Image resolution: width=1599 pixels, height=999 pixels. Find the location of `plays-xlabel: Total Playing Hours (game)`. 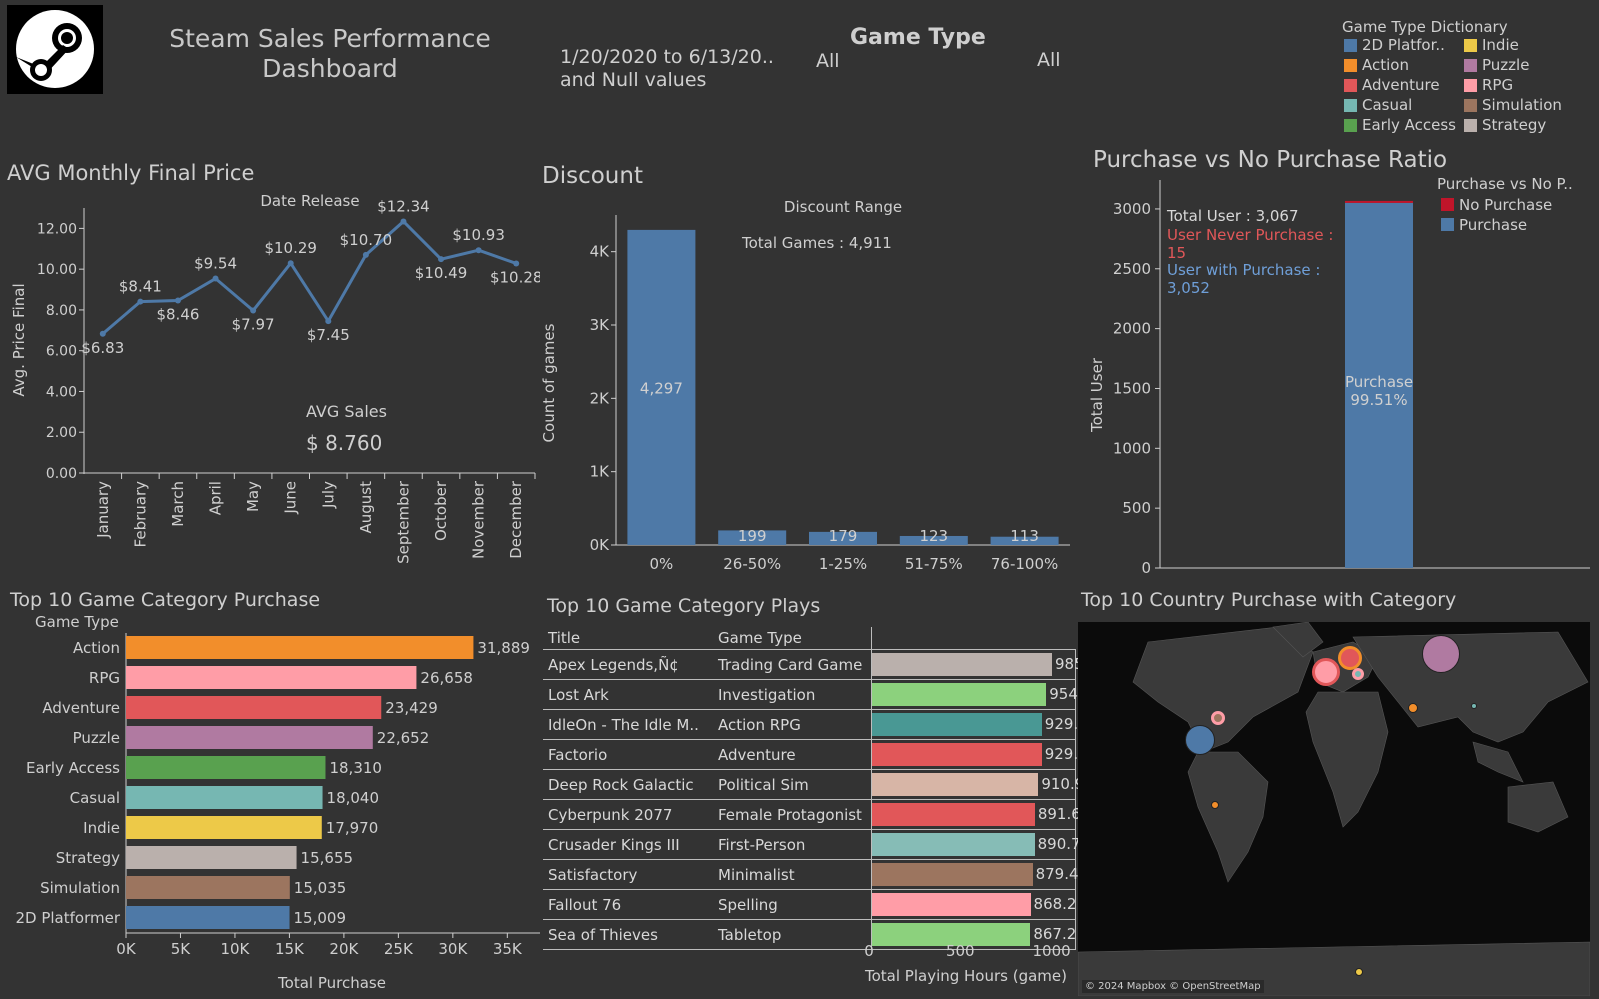

plays-xlabel: Total Playing Hours (game) is located at coordinates (965, 976).